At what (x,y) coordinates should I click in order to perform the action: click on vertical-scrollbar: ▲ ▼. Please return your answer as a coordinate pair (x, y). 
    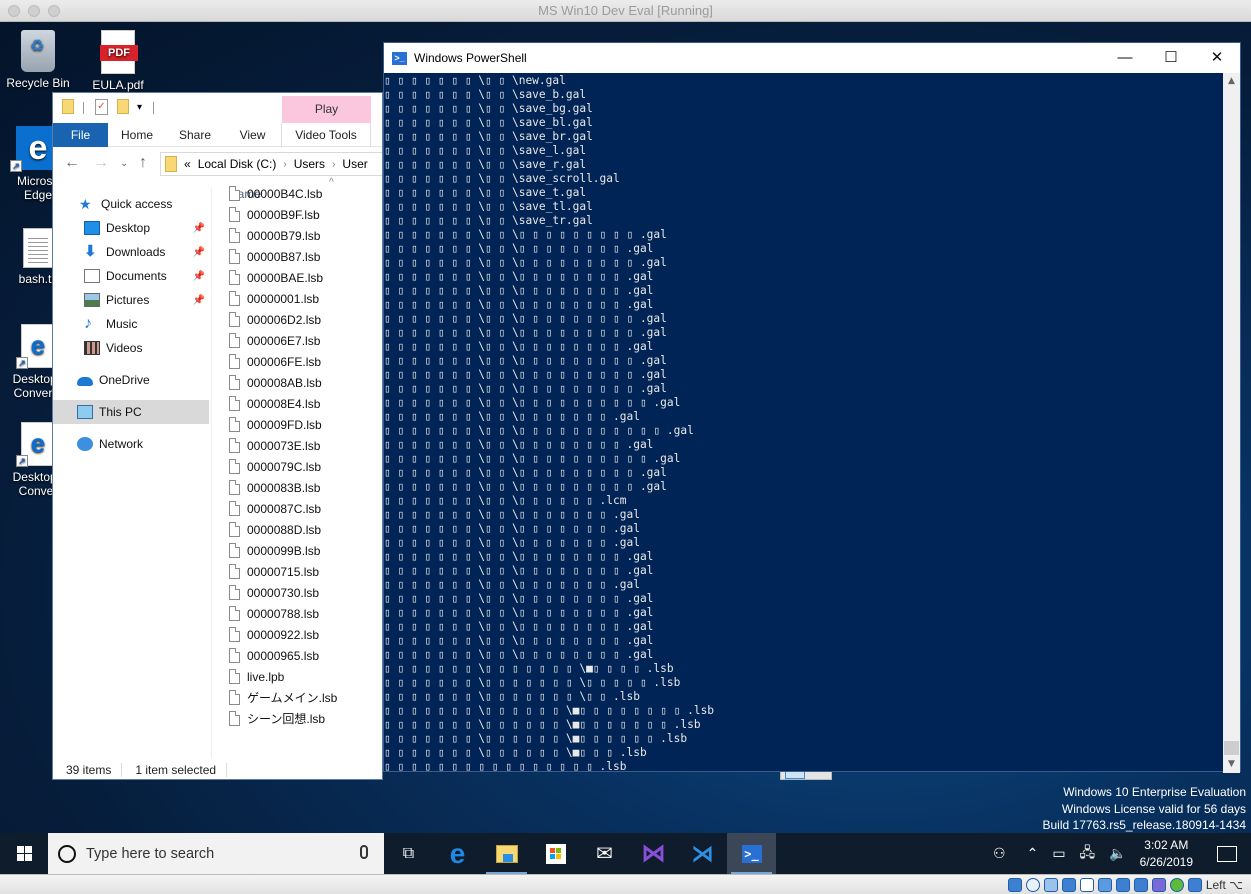
    Looking at the image, I should click on (1231, 423).